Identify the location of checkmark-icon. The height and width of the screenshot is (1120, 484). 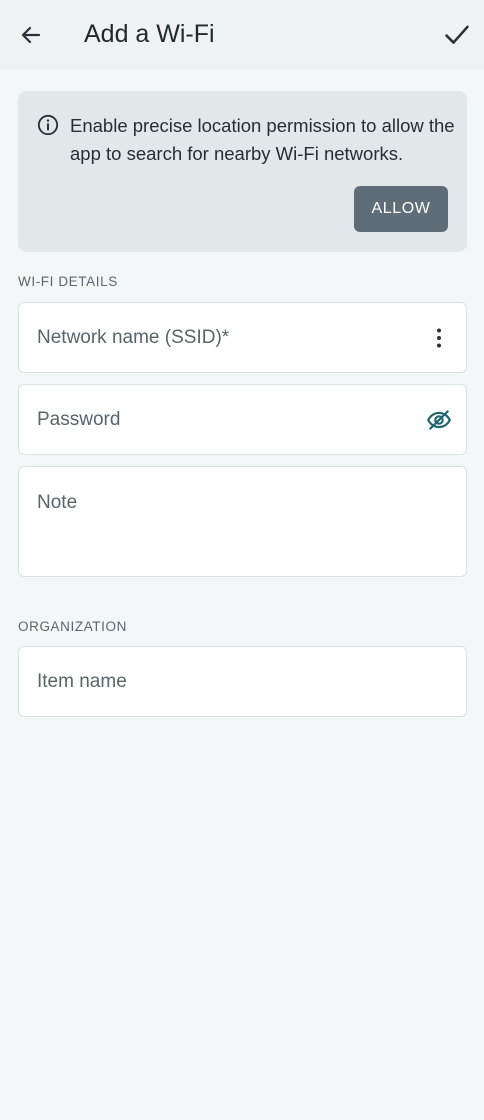
(457, 34).